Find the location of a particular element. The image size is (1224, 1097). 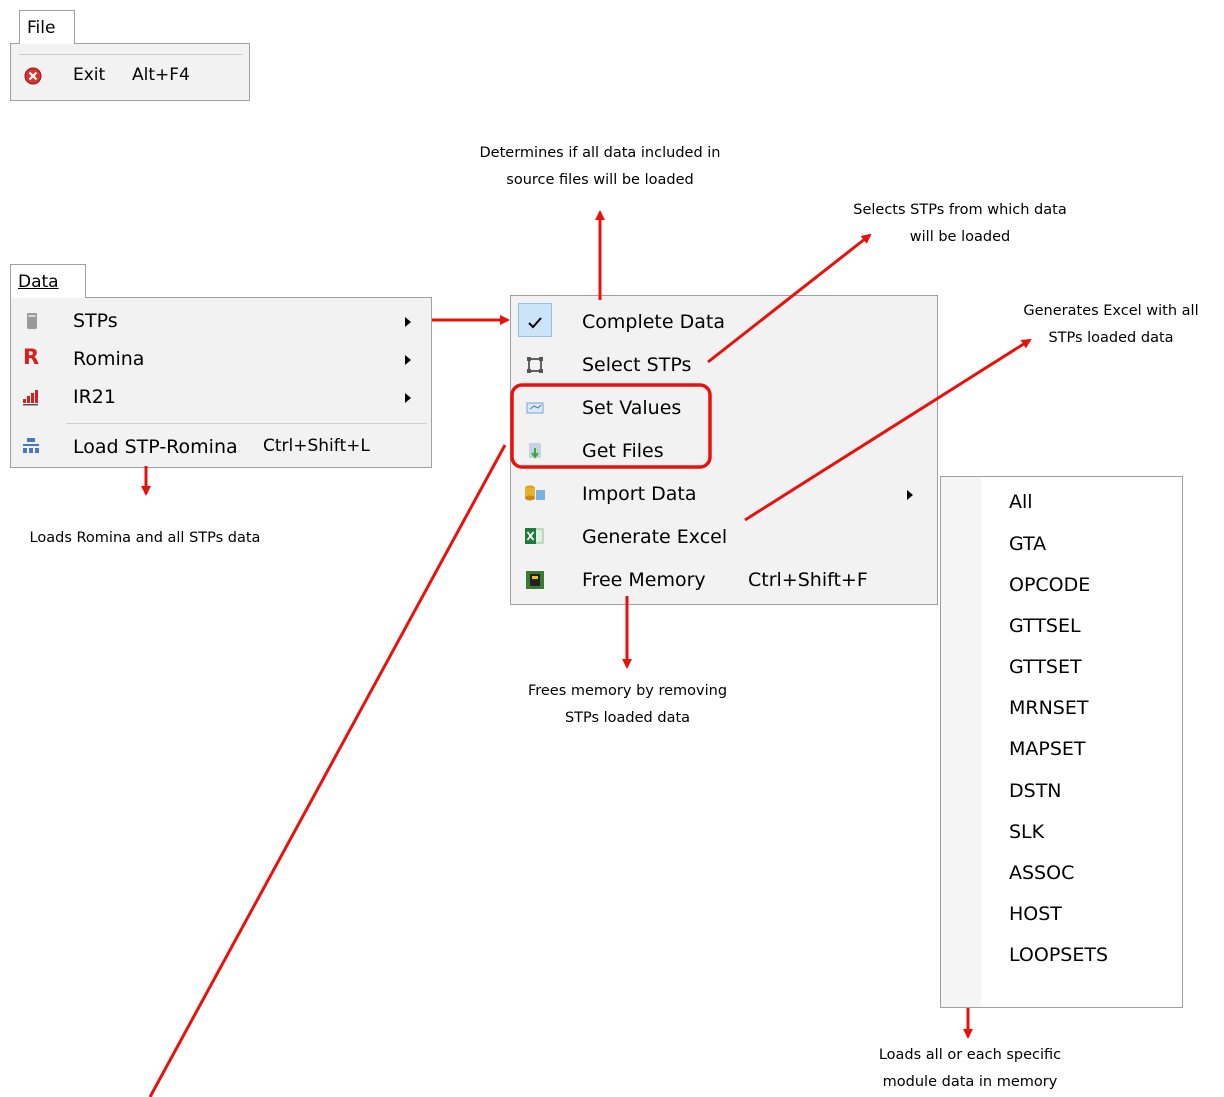

menu-item-load-stp-romina: Load STP-Romina Ctrl+Shift+L is located at coordinates (221, 447).